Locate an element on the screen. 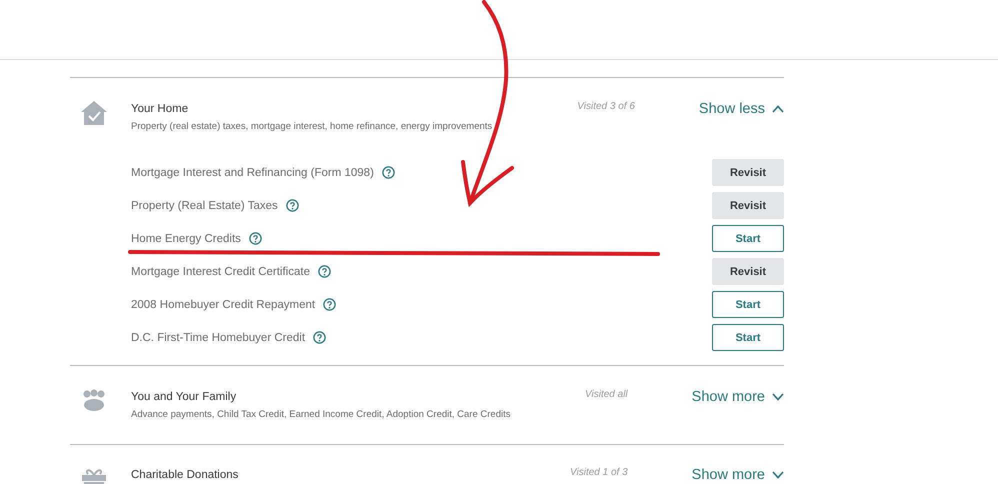 This screenshot has width=998, height=484. people-icon is located at coordinates (94, 401).